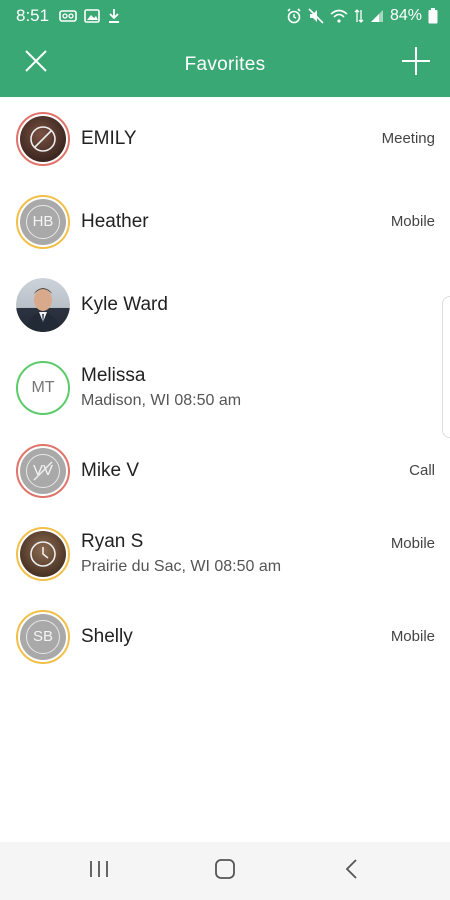 This screenshot has height=900, width=450. What do you see at coordinates (359, 16) in the screenshot?
I see `lte-icon` at bounding box center [359, 16].